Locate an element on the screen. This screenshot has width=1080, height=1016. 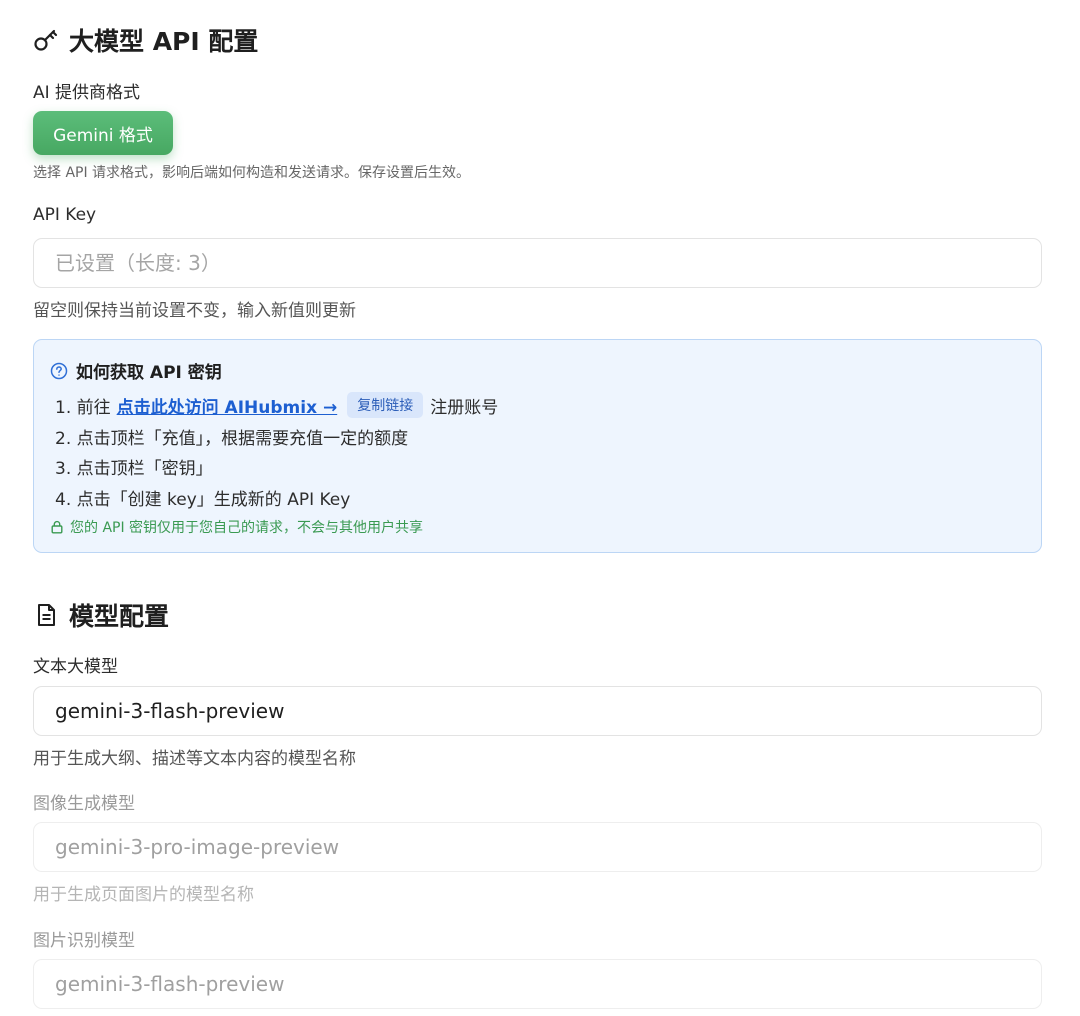
secure-note-text: 您的 API 密钥仅用于您自己的请求，不会与其他用户共享 is located at coordinates (247, 528).